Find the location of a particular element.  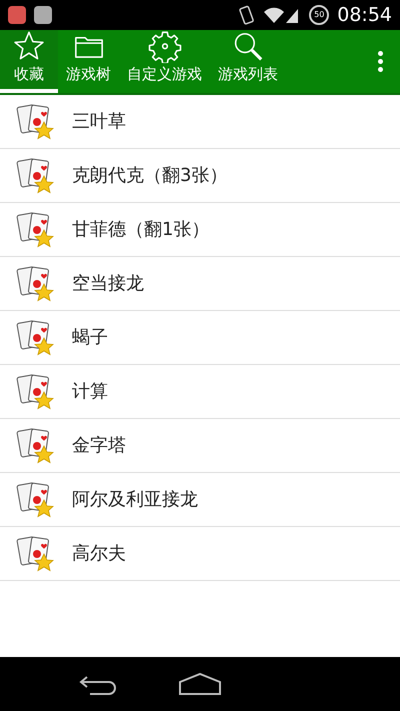

game-name: 高尔夫 is located at coordinates (99, 554).